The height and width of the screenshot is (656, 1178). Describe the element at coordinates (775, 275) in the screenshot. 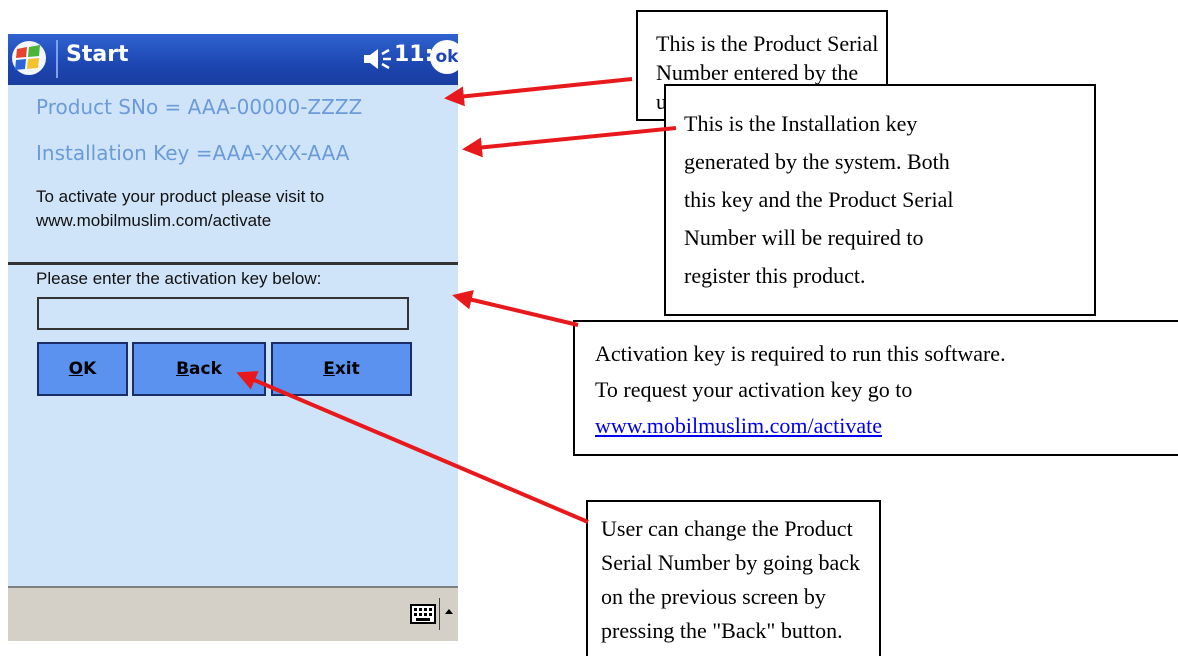

I see `installation-callout-line-5: register this product.` at that location.